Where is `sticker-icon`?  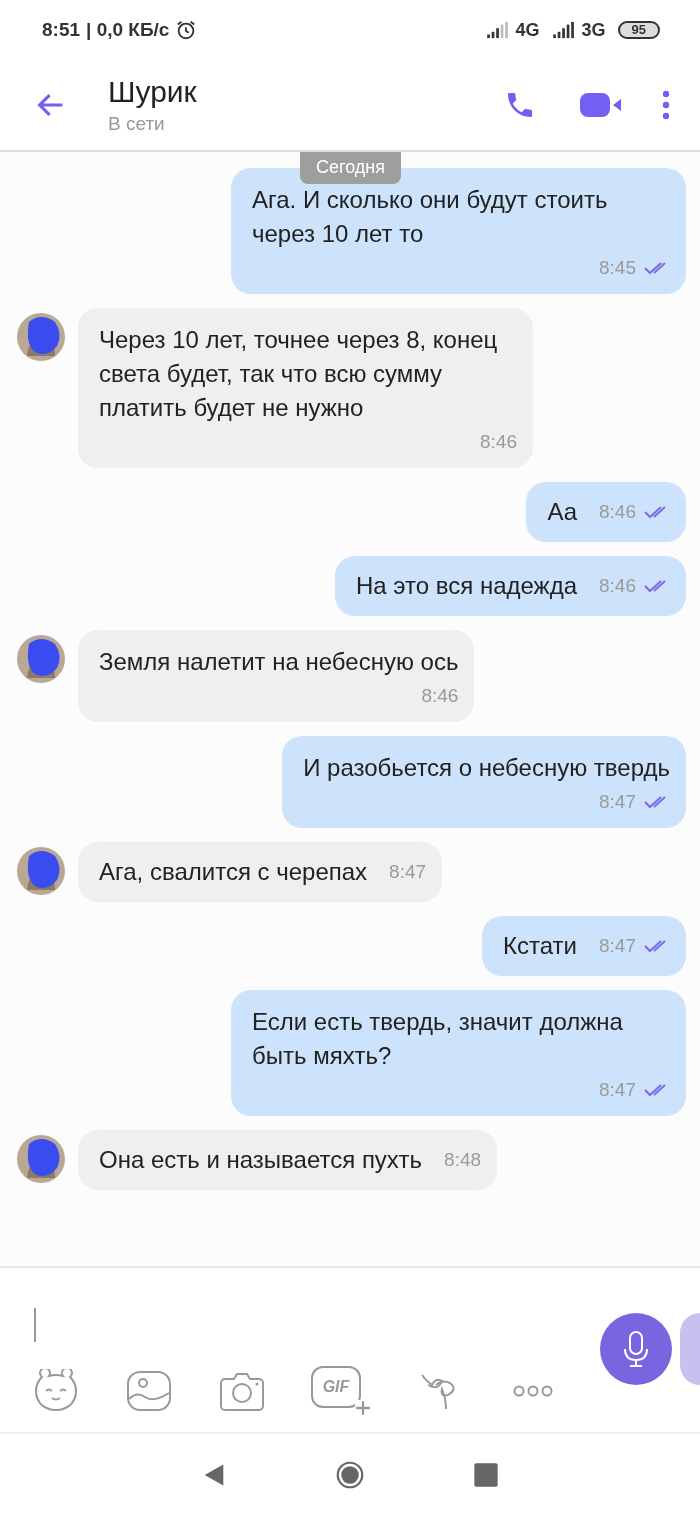 sticker-icon is located at coordinates (56, 1391).